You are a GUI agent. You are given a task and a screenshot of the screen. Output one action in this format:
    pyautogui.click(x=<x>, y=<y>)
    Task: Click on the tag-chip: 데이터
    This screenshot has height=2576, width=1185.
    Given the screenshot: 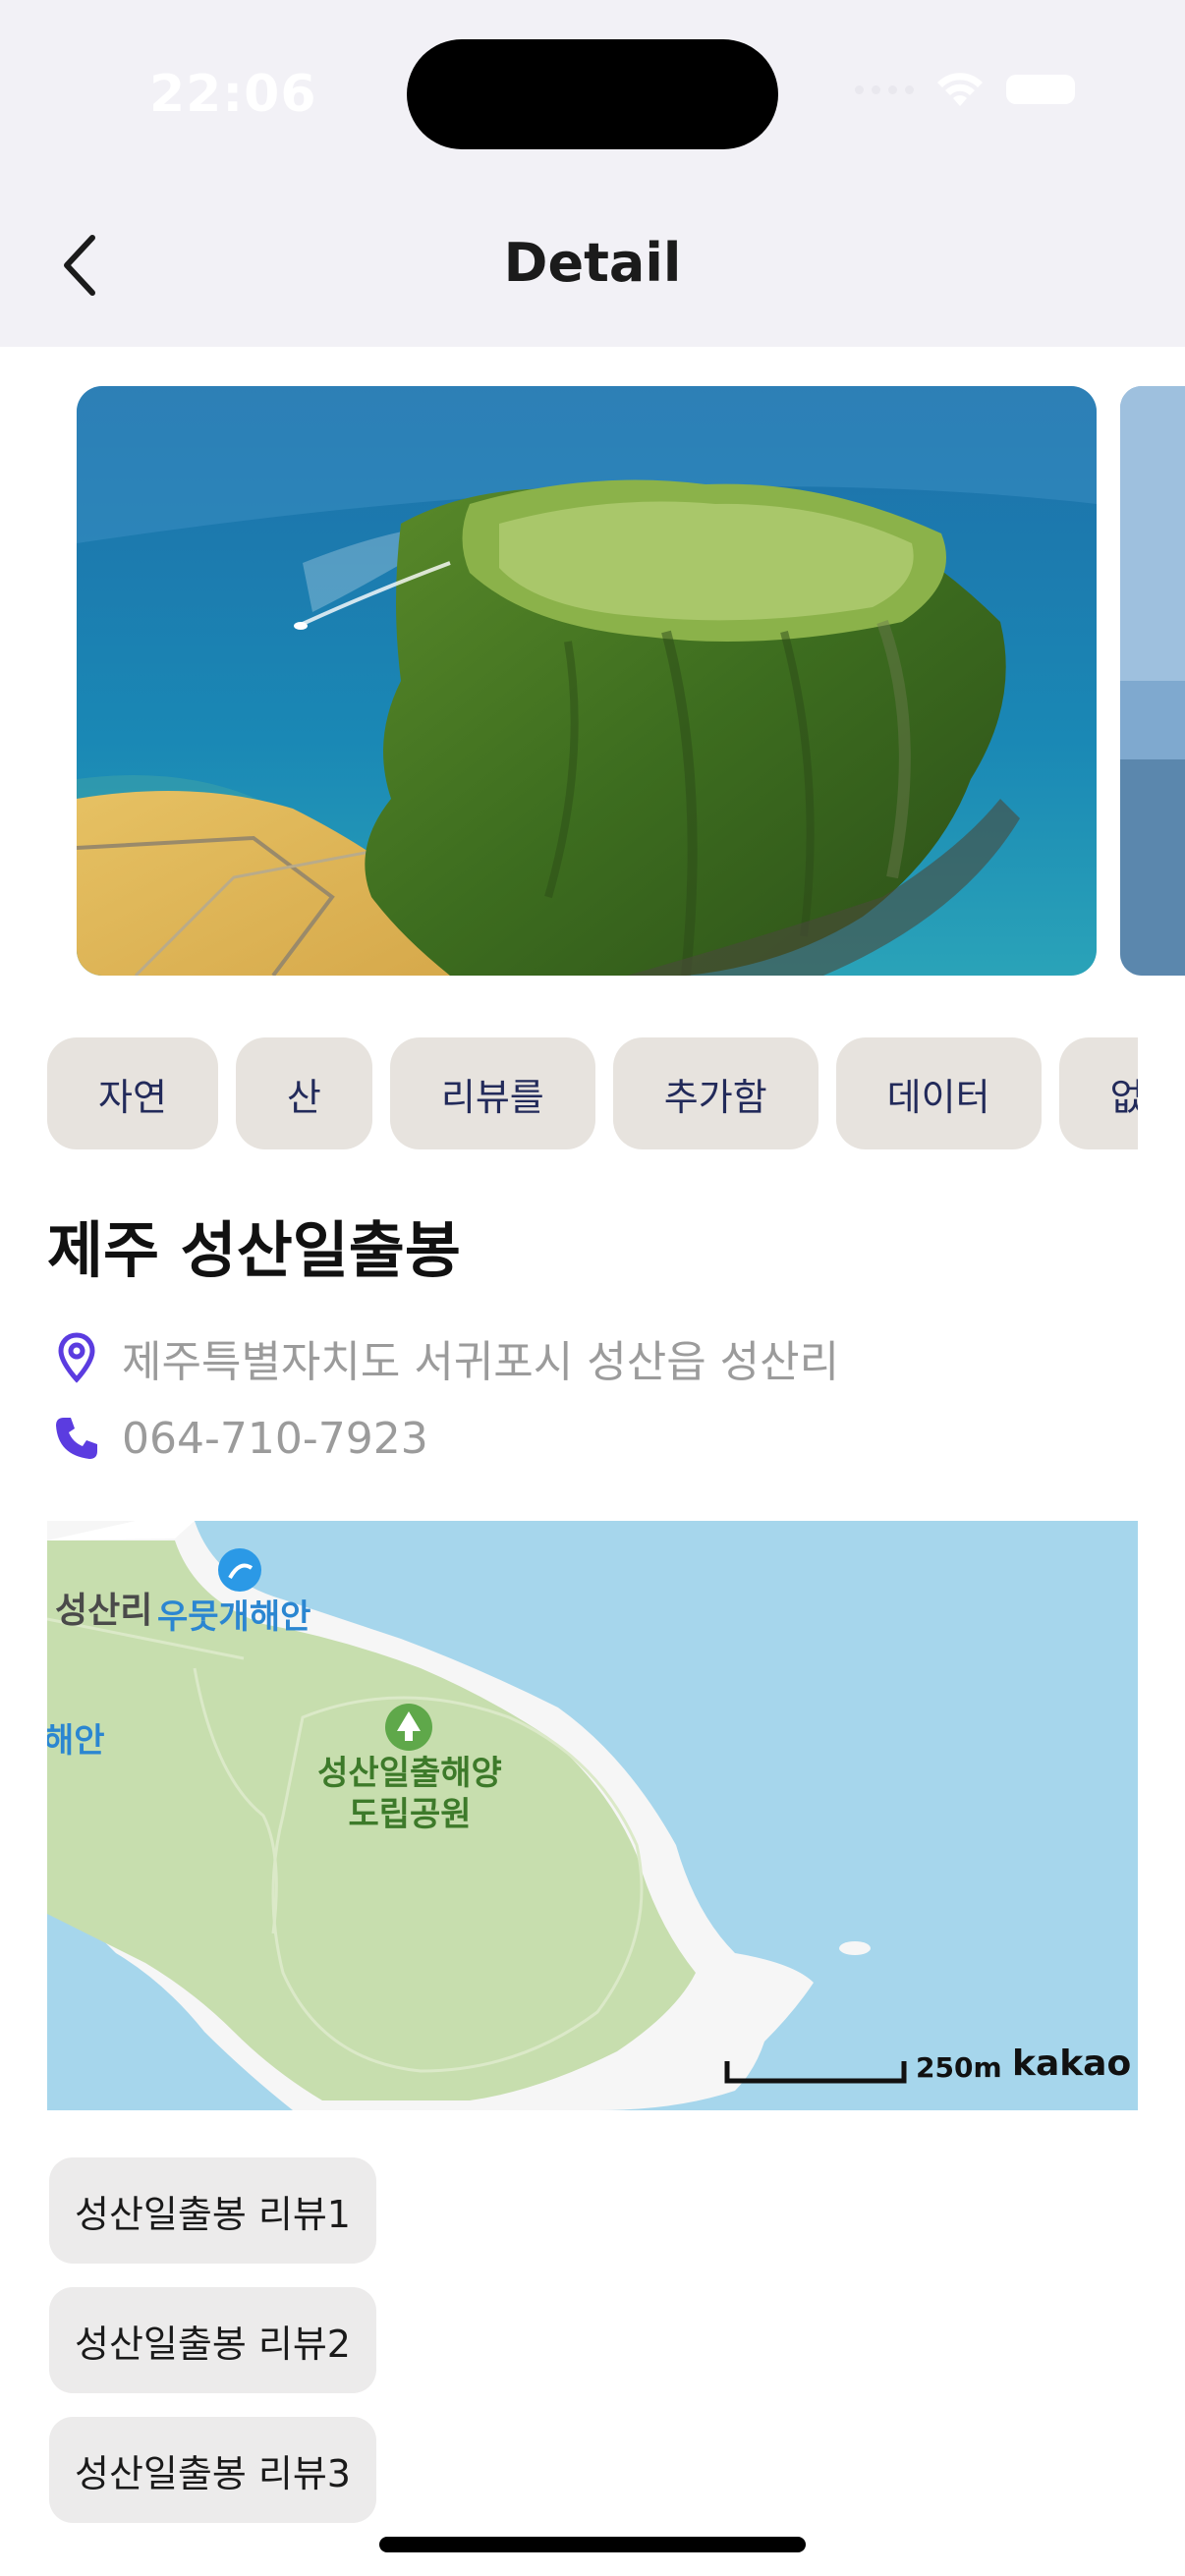 What is the action you would take?
    pyautogui.click(x=939, y=1093)
    